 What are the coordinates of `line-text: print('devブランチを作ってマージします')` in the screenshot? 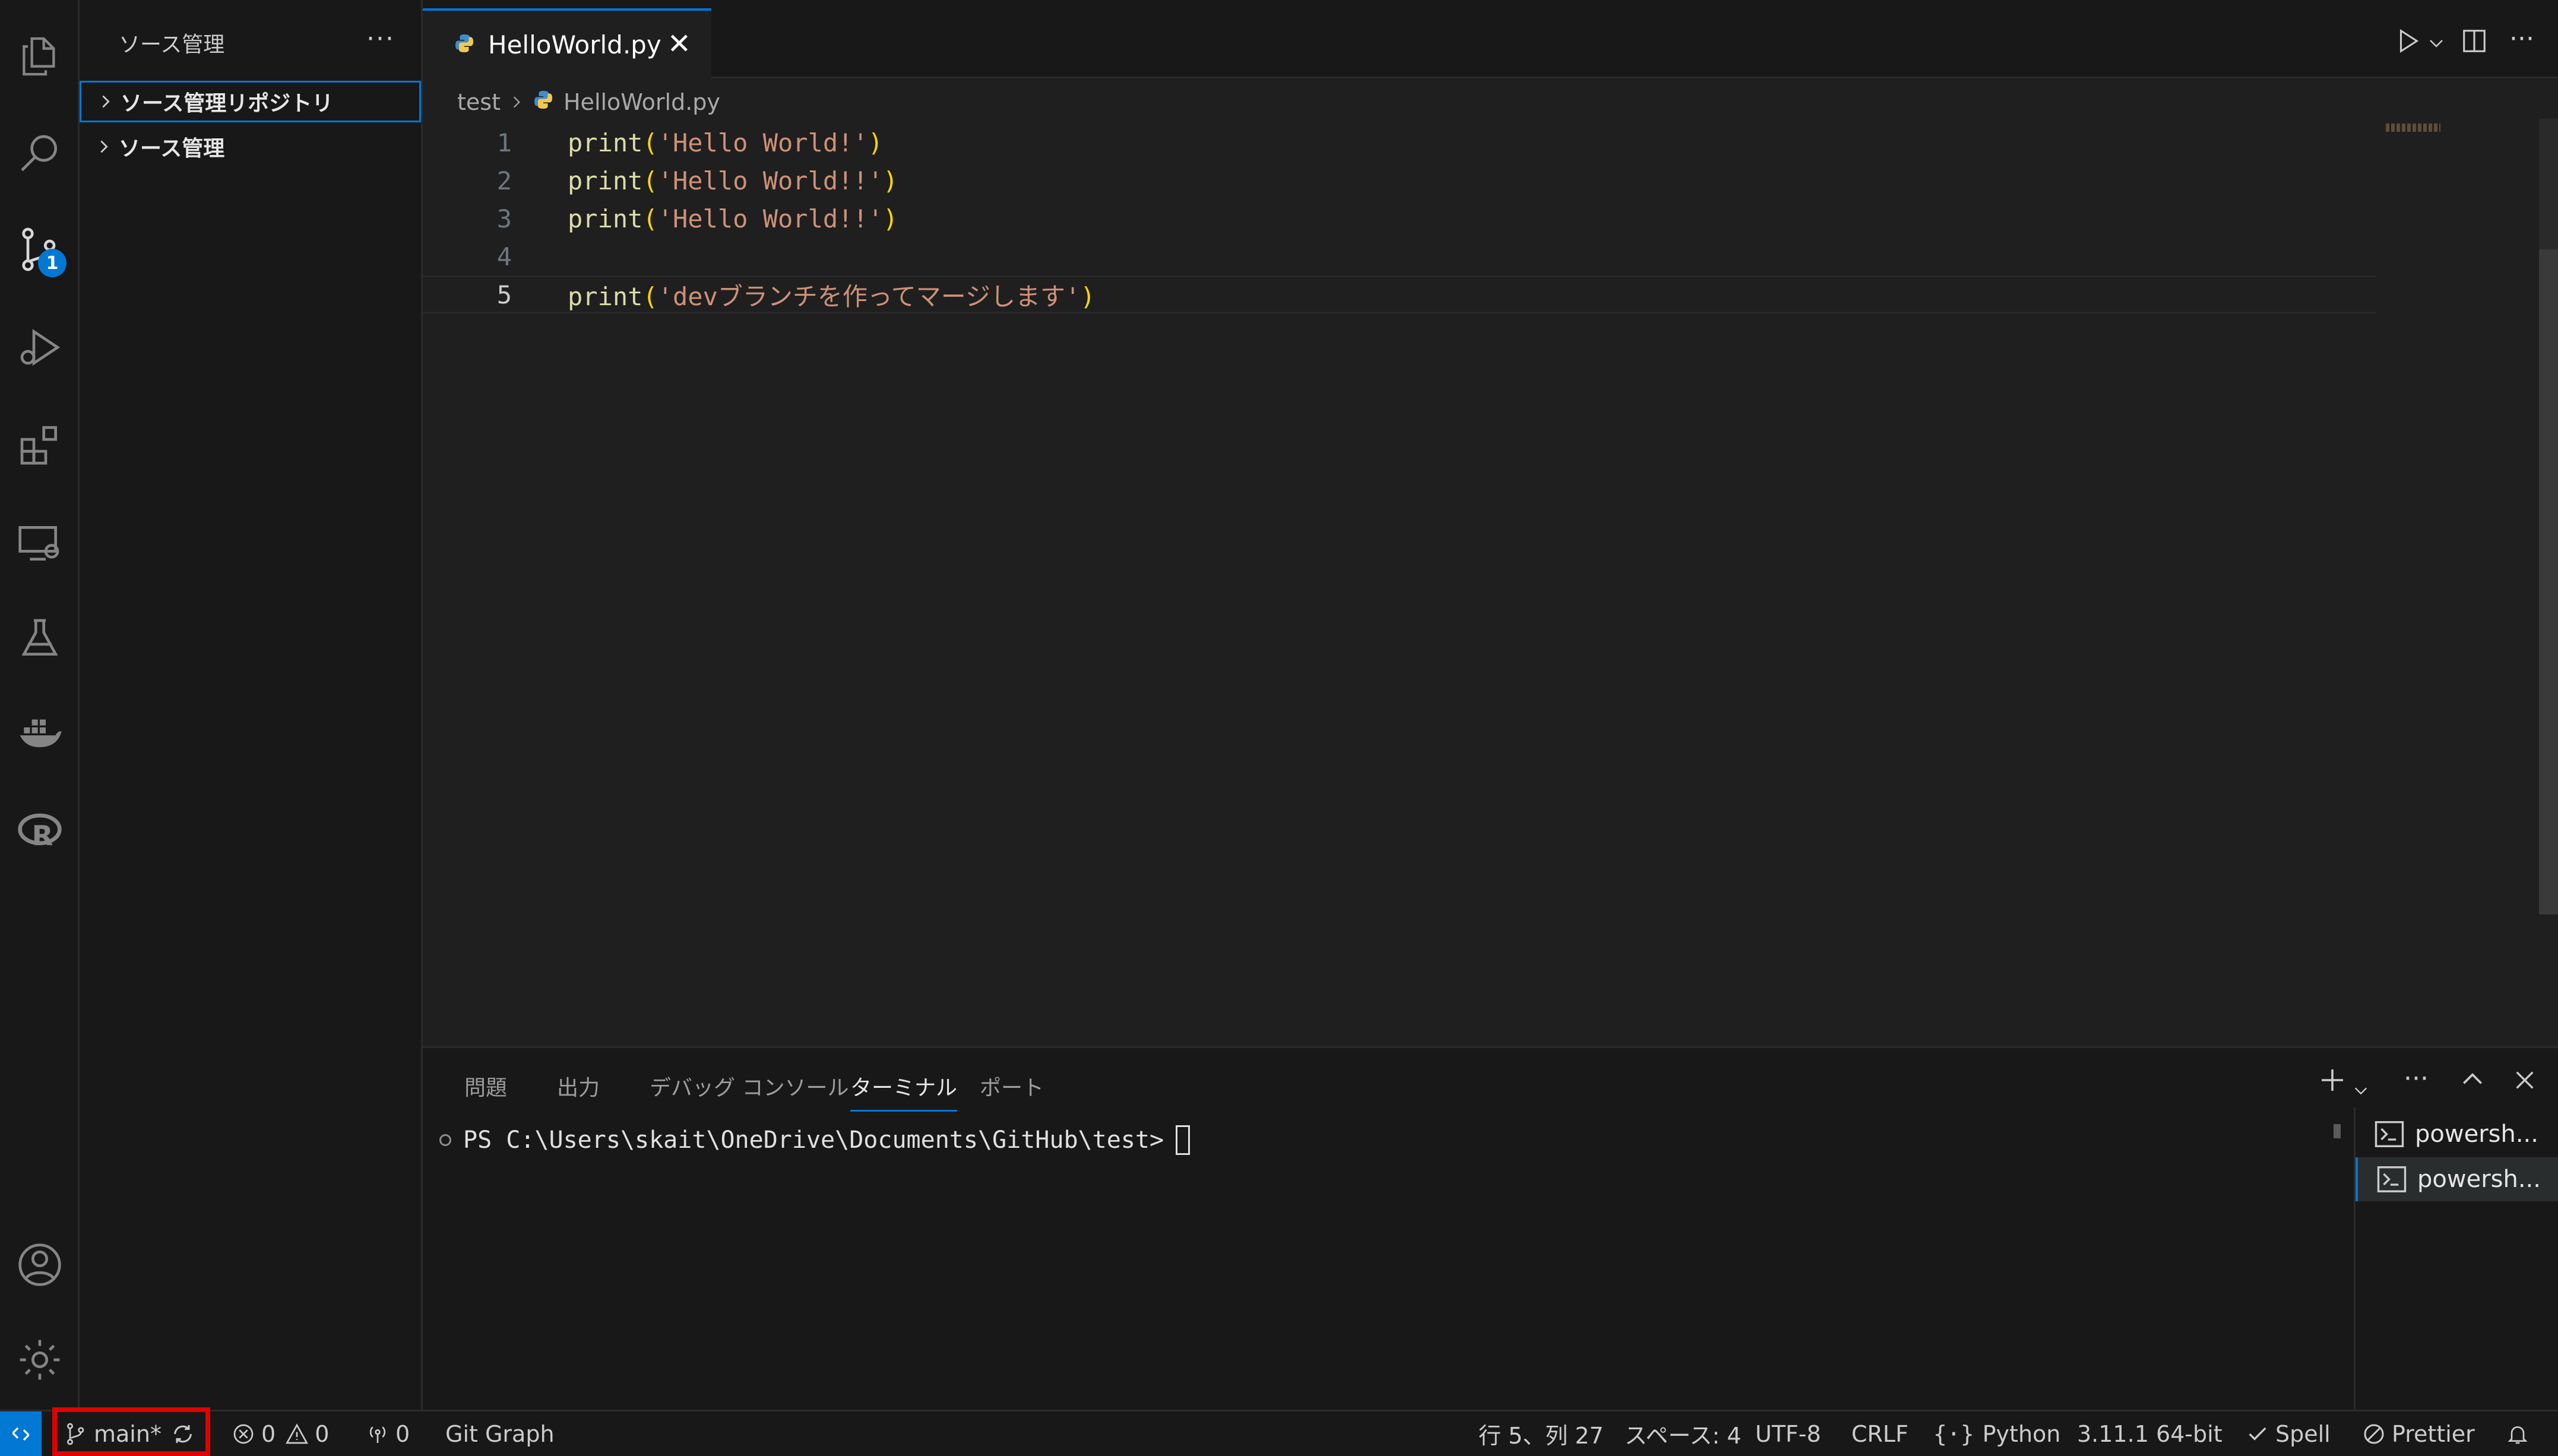 It's located at (832, 295).